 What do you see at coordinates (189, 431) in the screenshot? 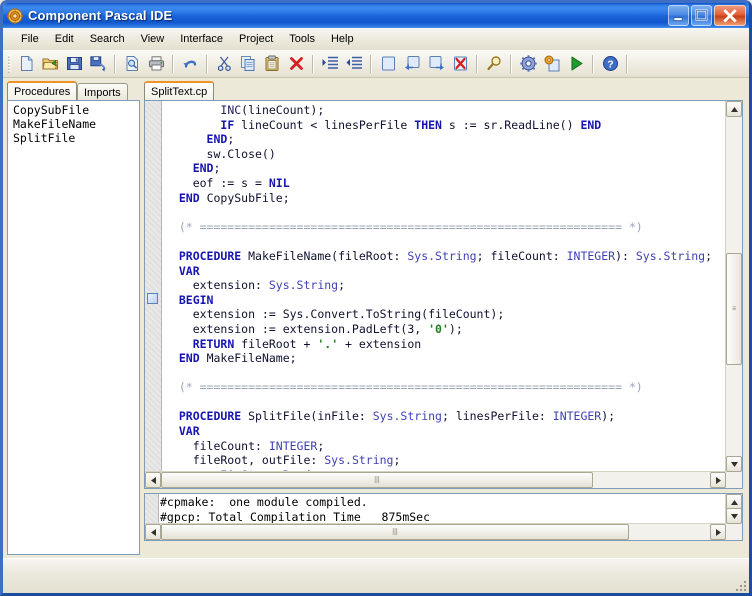
I see `code-line: VAR` at bounding box center [189, 431].